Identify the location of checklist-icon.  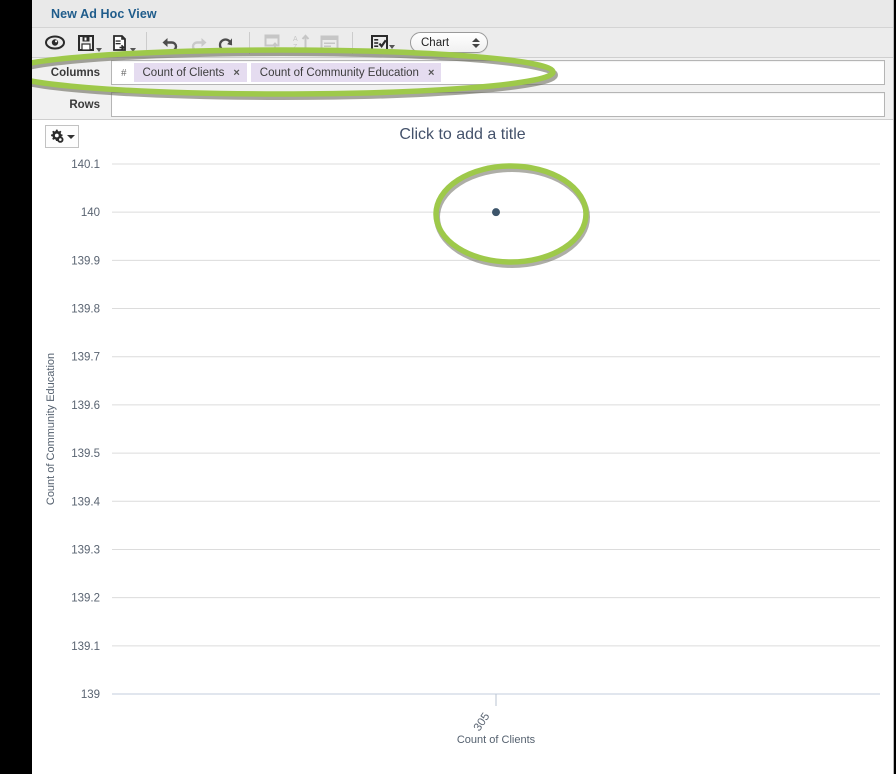
(379, 43).